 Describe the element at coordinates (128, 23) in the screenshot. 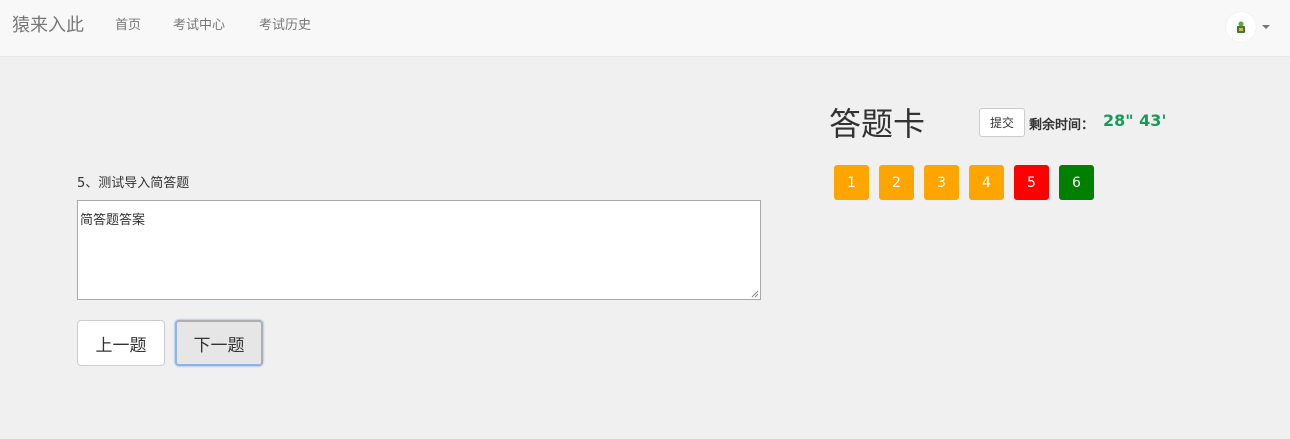

I see `nav-link-home: 首页` at that location.